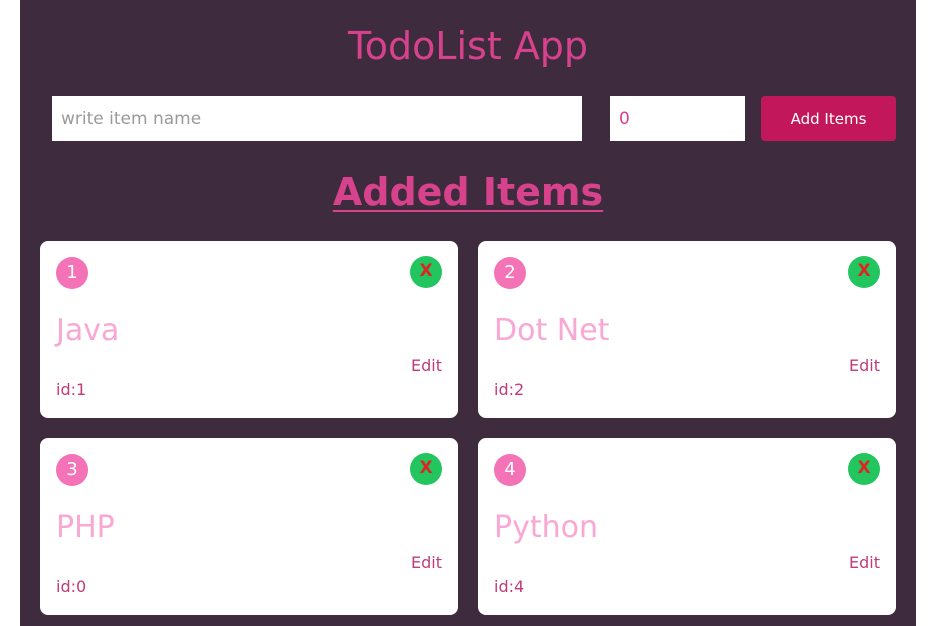  Describe the element at coordinates (677, 118) in the screenshot. I see `quantity-input` at that location.